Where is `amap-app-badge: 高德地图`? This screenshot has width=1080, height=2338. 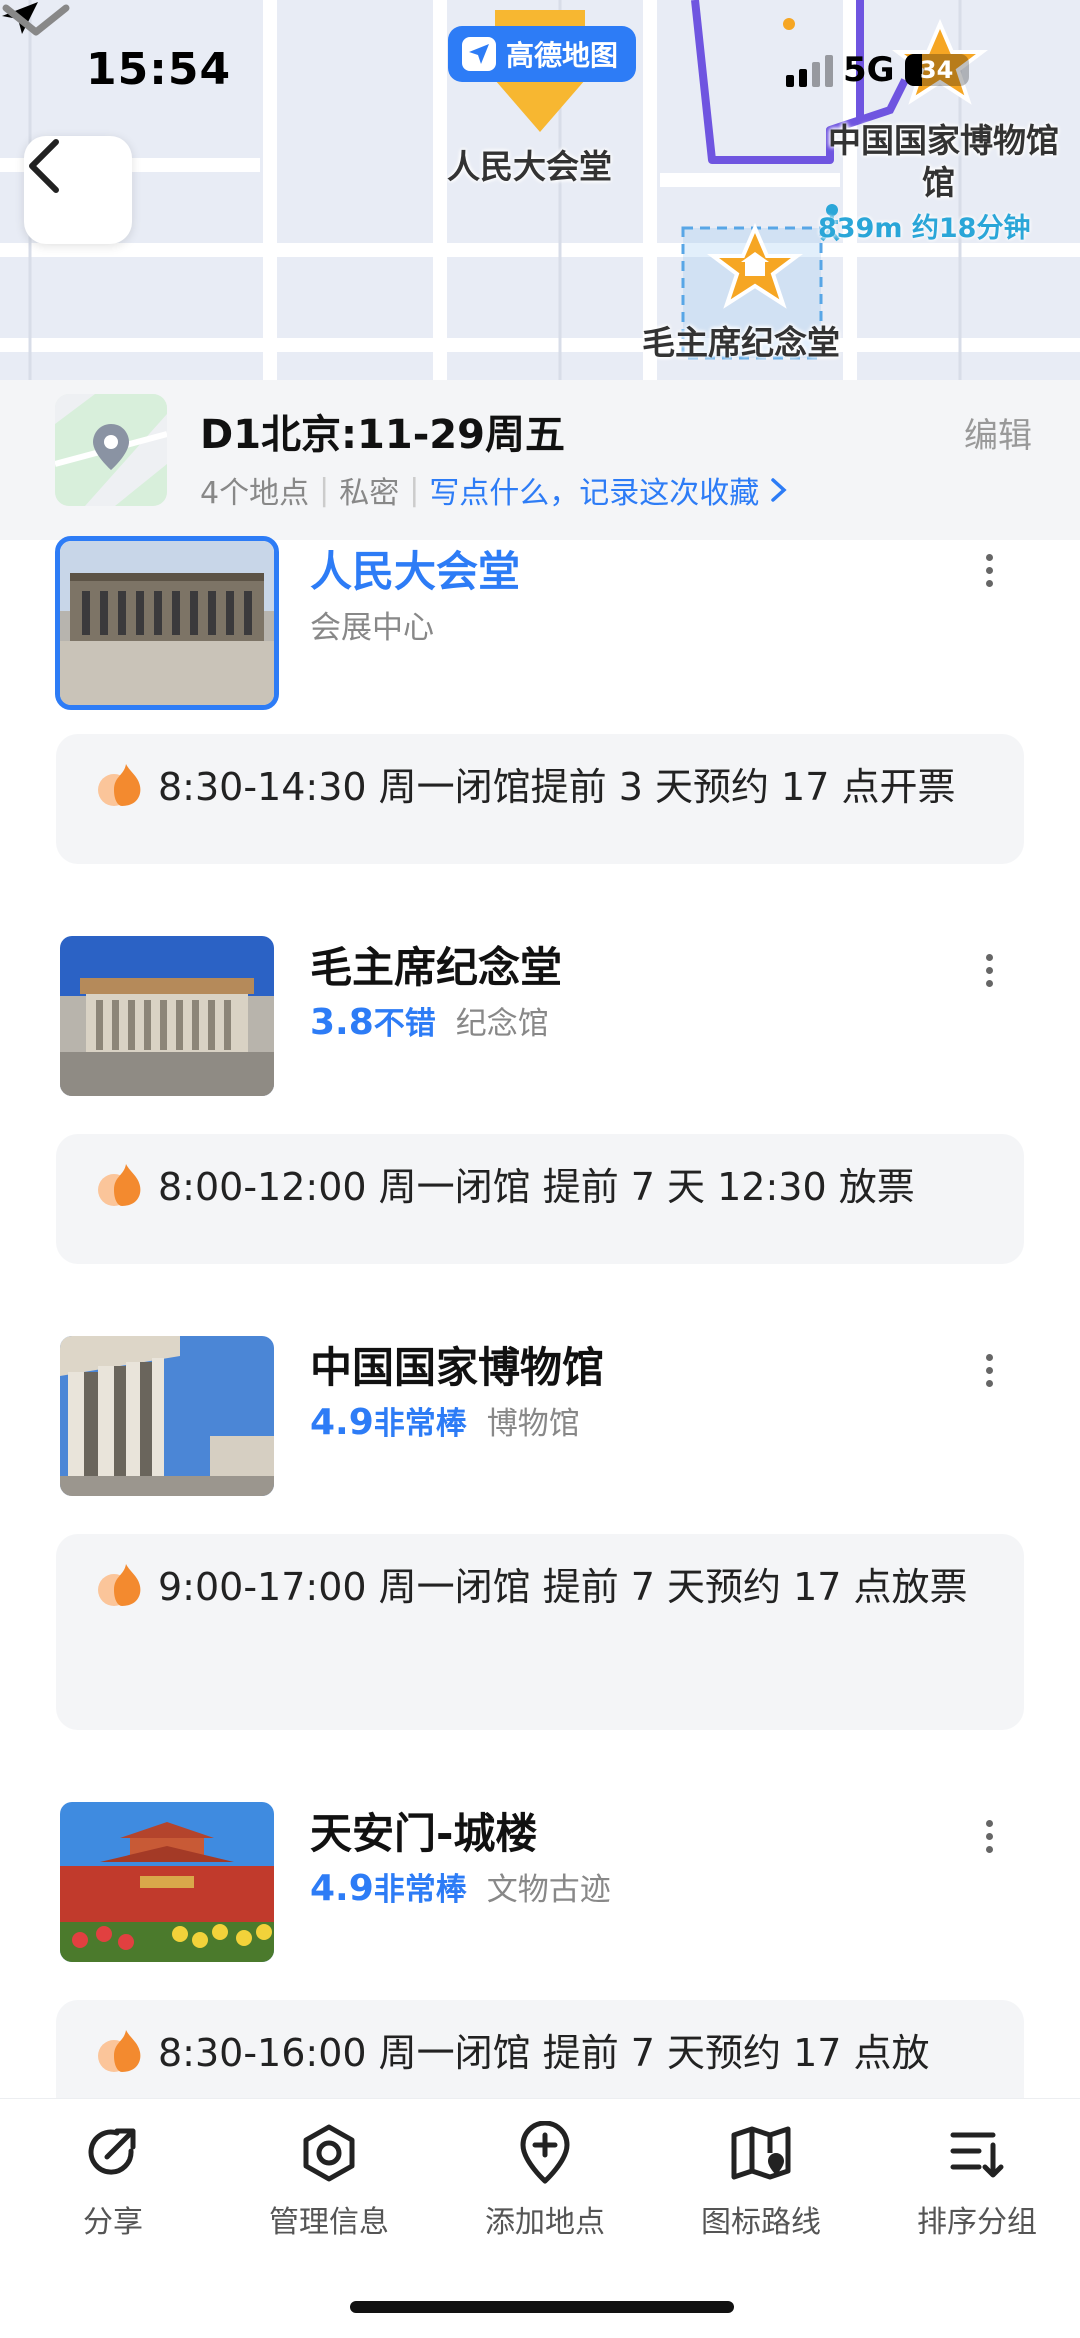
amap-app-badge: 高德地图 is located at coordinates (542, 54).